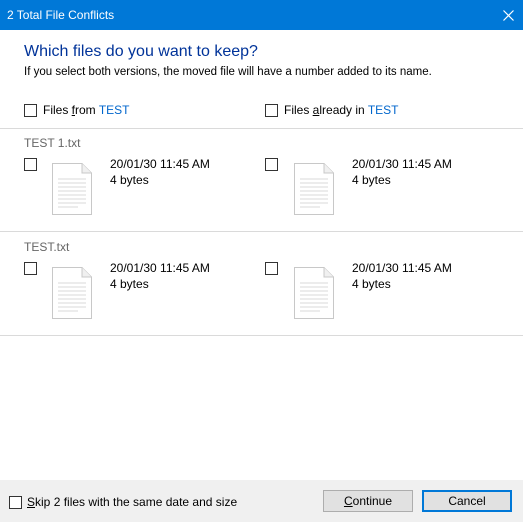  Describe the element at coordinates (132, 502) in the screenshot. I see `skip-same-files-label: Skip 2 files with the same date and size` at that location.